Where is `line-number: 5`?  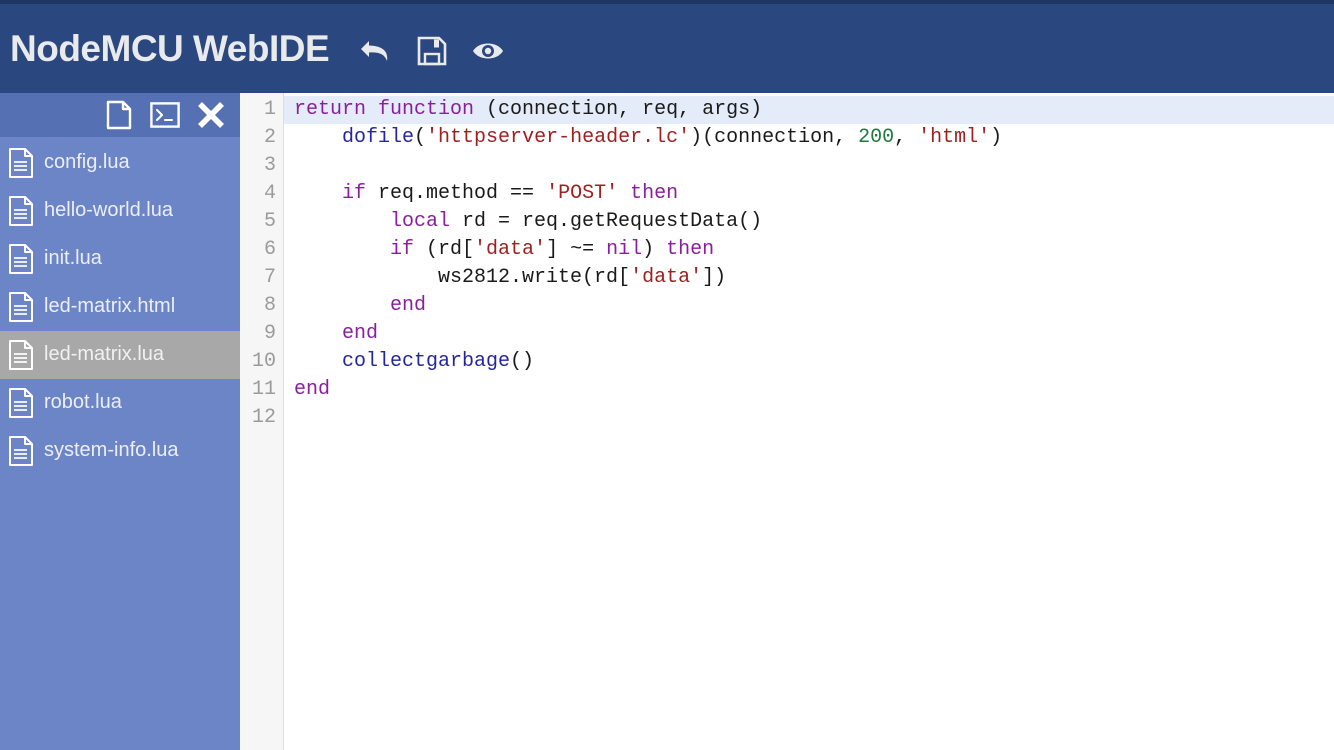 line-number: 5 is located at coordinates (269, 221).